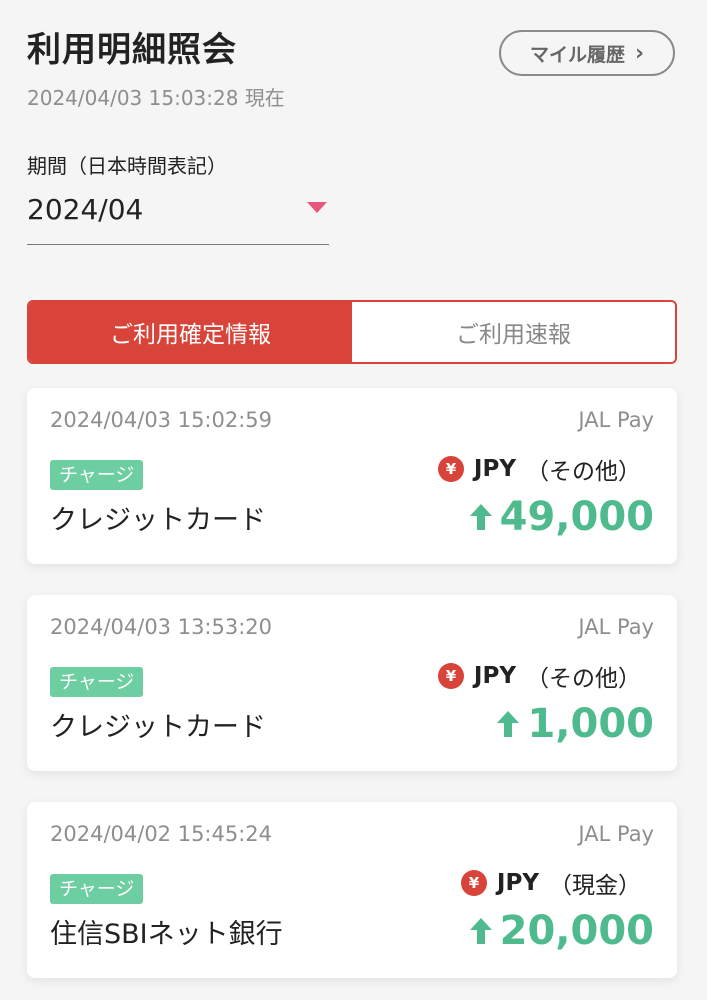 The height and width of the screenshot is (1000, 707). What do you see at coordinates (513, 332) in the screenshot?
I see `tab-preliminary: ご利用速報` at bounding box center [513, 332].